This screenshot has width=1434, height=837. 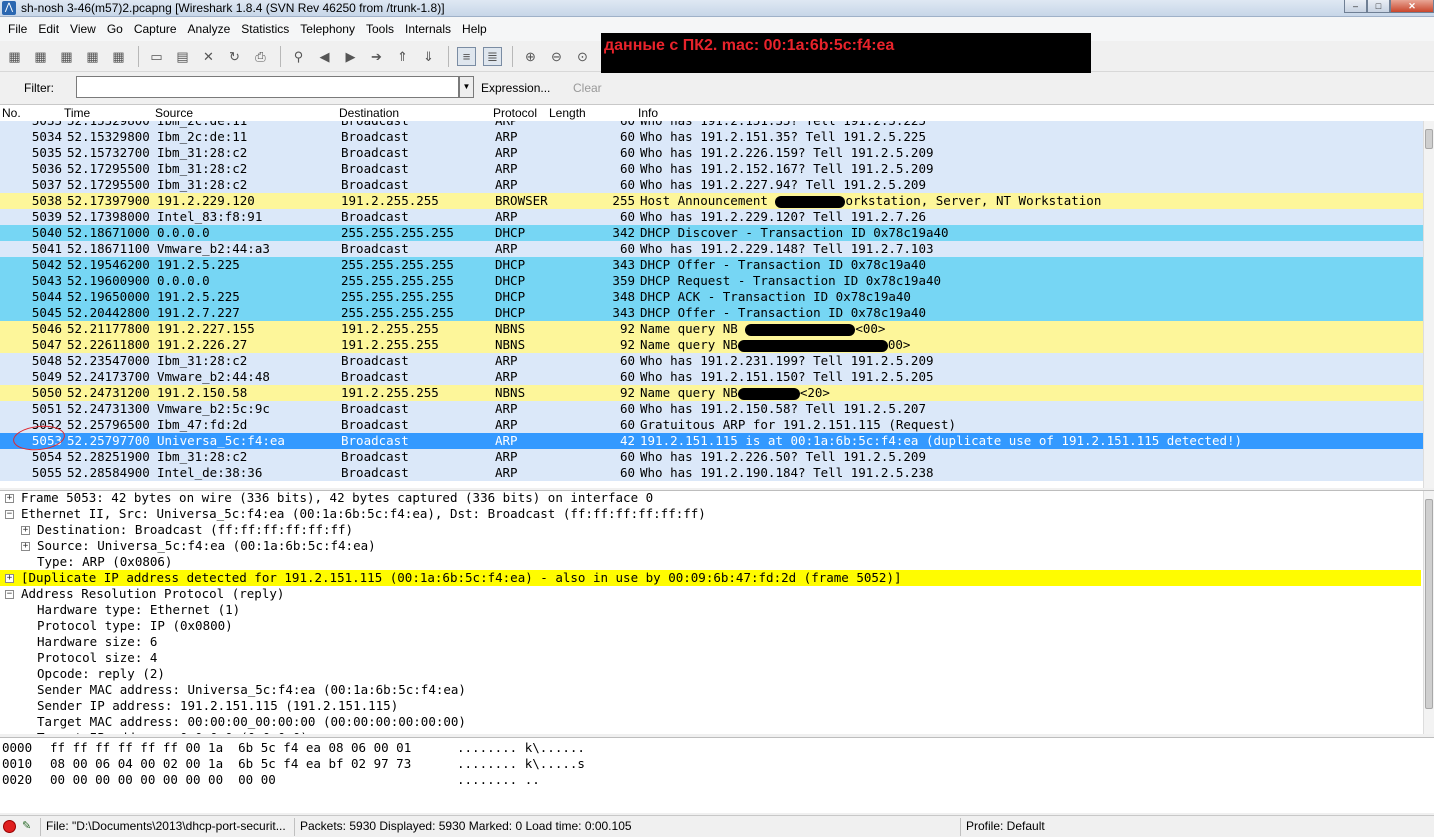 What do you see at coordinates (710, 732) in the screenshot?
I see `detail-tree-item: Target IP address: 0.0.0.0 (0.0.0.0)` at bounding box center [710, 732].